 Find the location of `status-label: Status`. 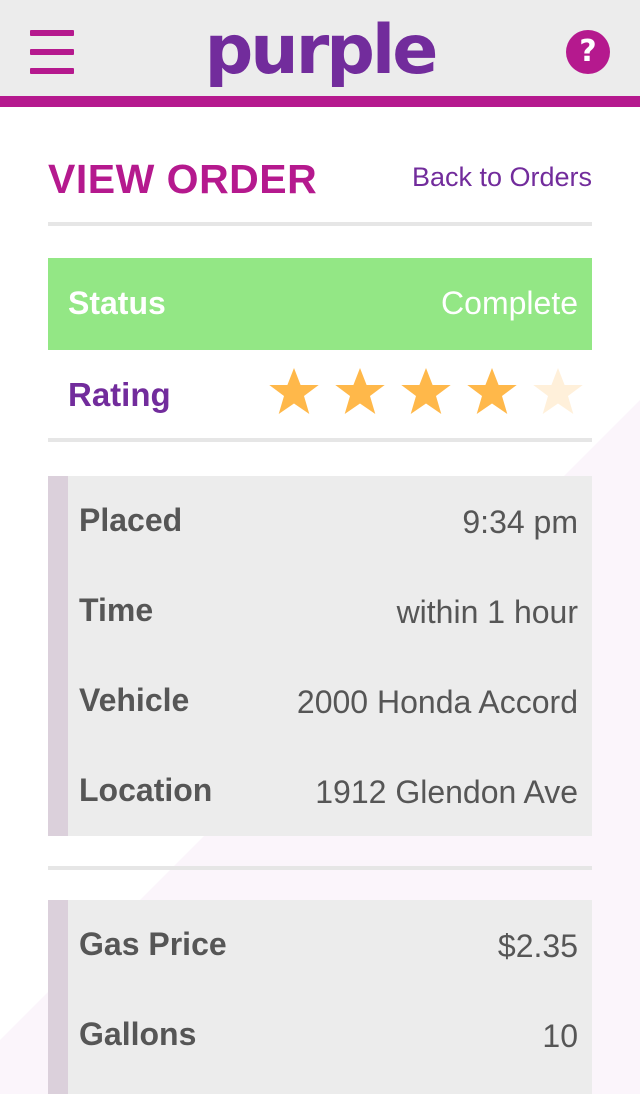

status-label: Status is located at coordinates (117, 303).